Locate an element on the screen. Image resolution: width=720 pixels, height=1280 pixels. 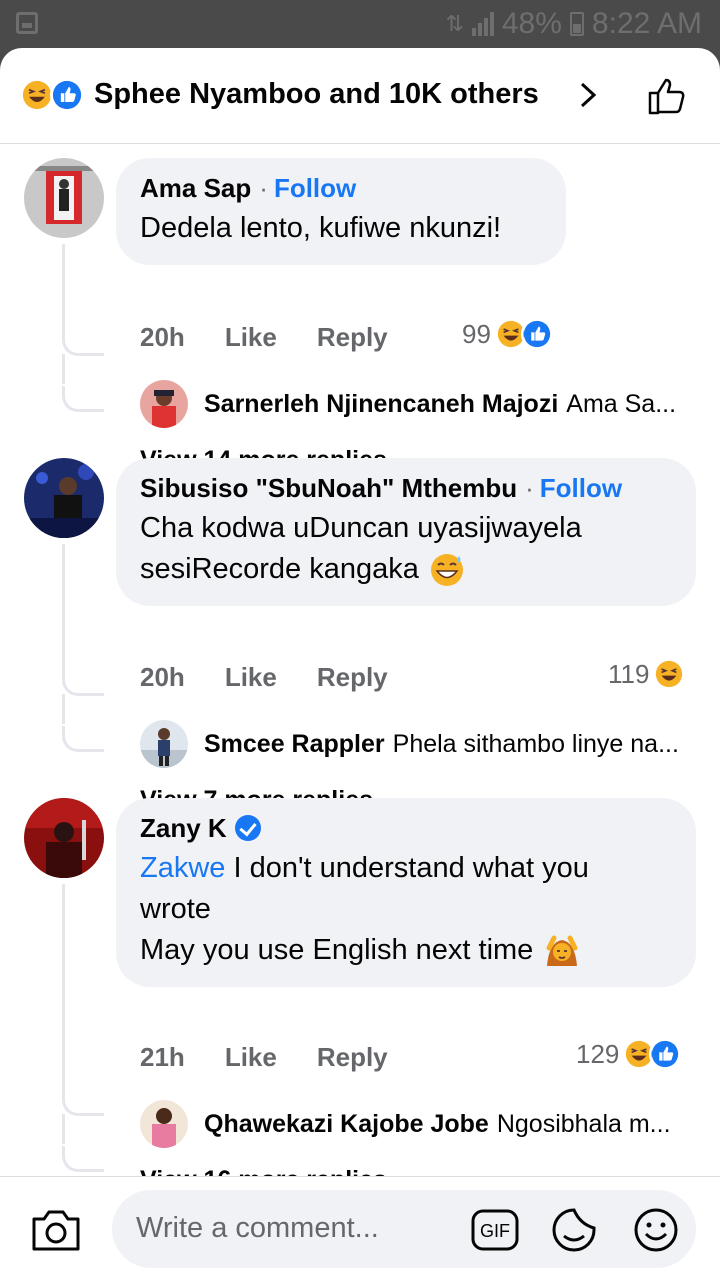
clock: 8:22 AM is located at coordinates (646, 23).